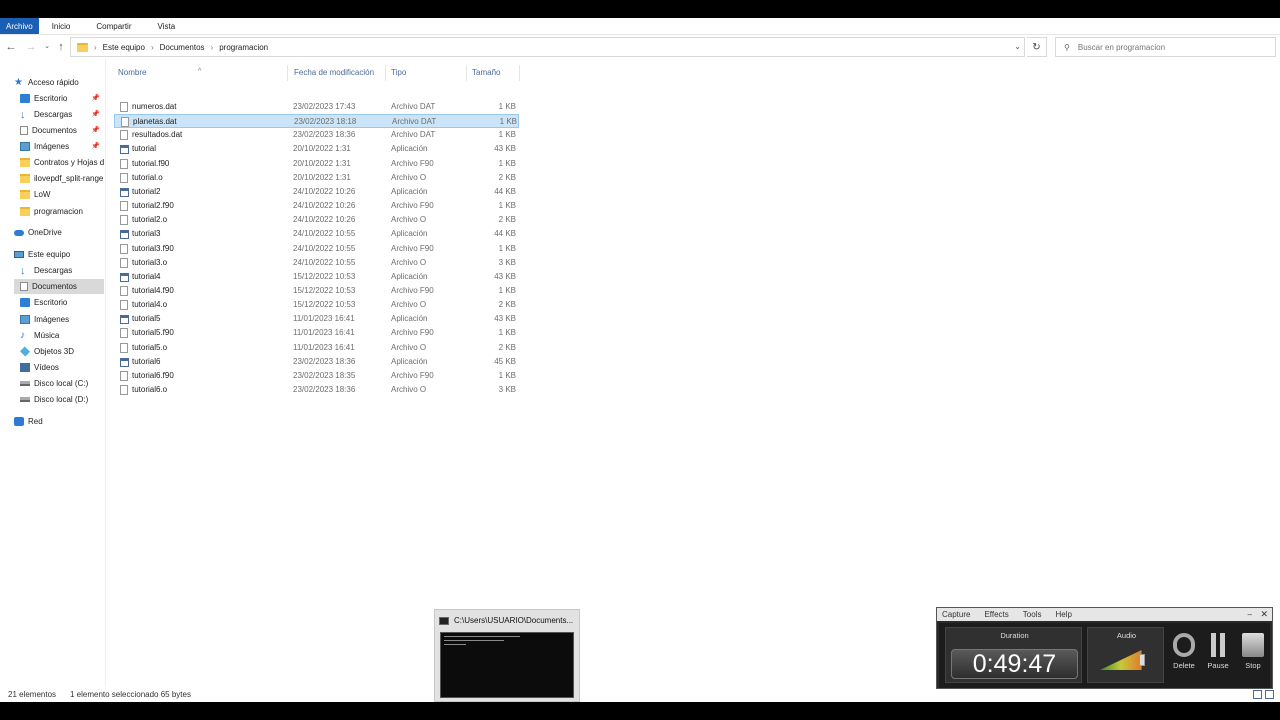 This screenshot has height=720, width=1280. Describe the element at coordinates (316, 220) in the screenshot. I see `file-row: tutorial2.o 24/10/2022 10:26 Archivo O 2 KB` at that location.